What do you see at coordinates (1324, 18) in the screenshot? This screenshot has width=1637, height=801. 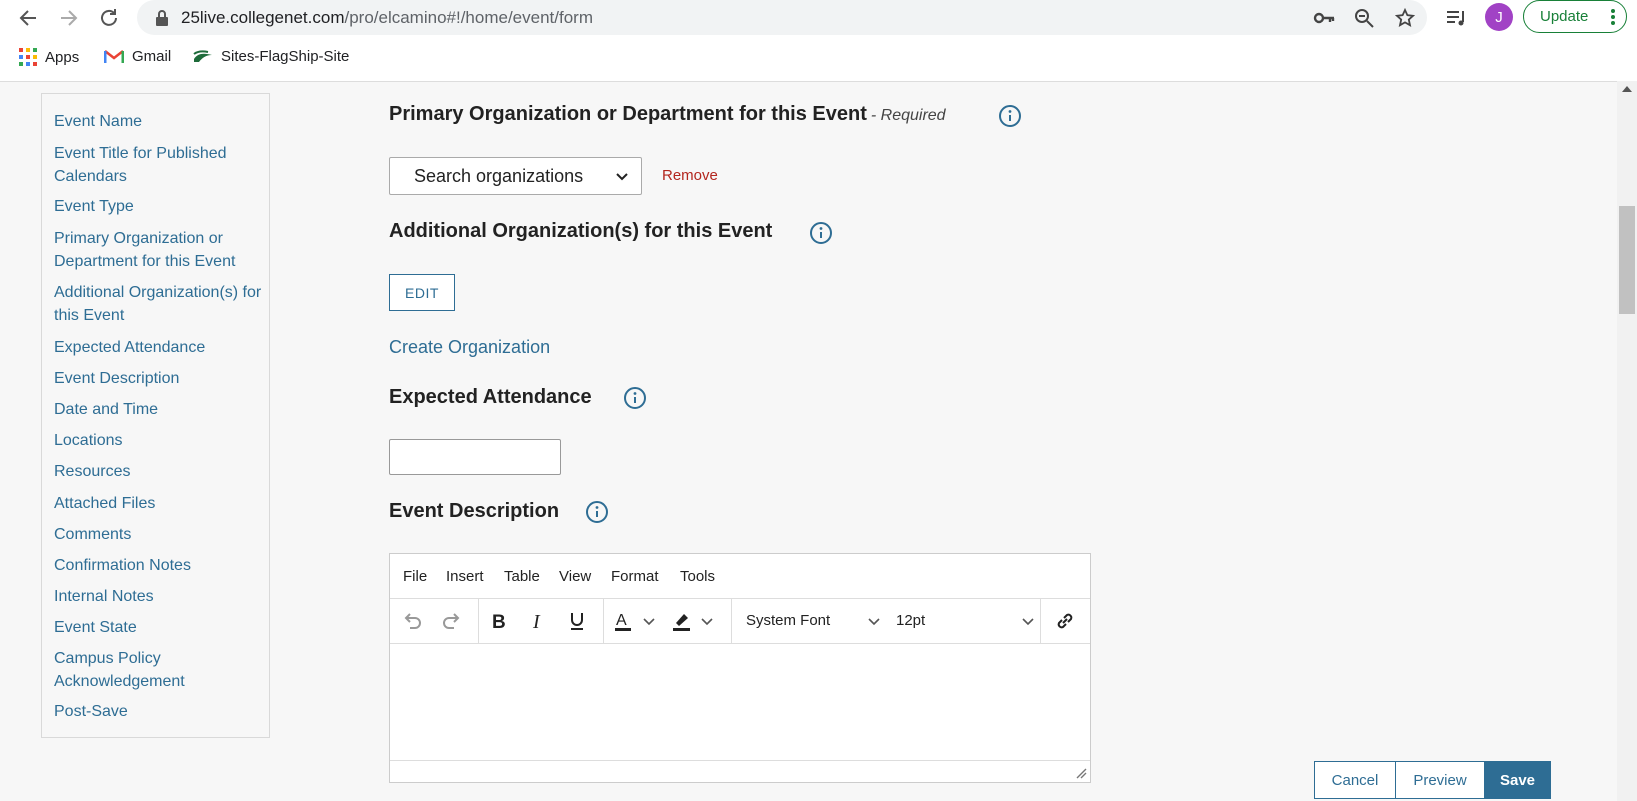 I see `key-icon` at bounding box center [1324, 18].